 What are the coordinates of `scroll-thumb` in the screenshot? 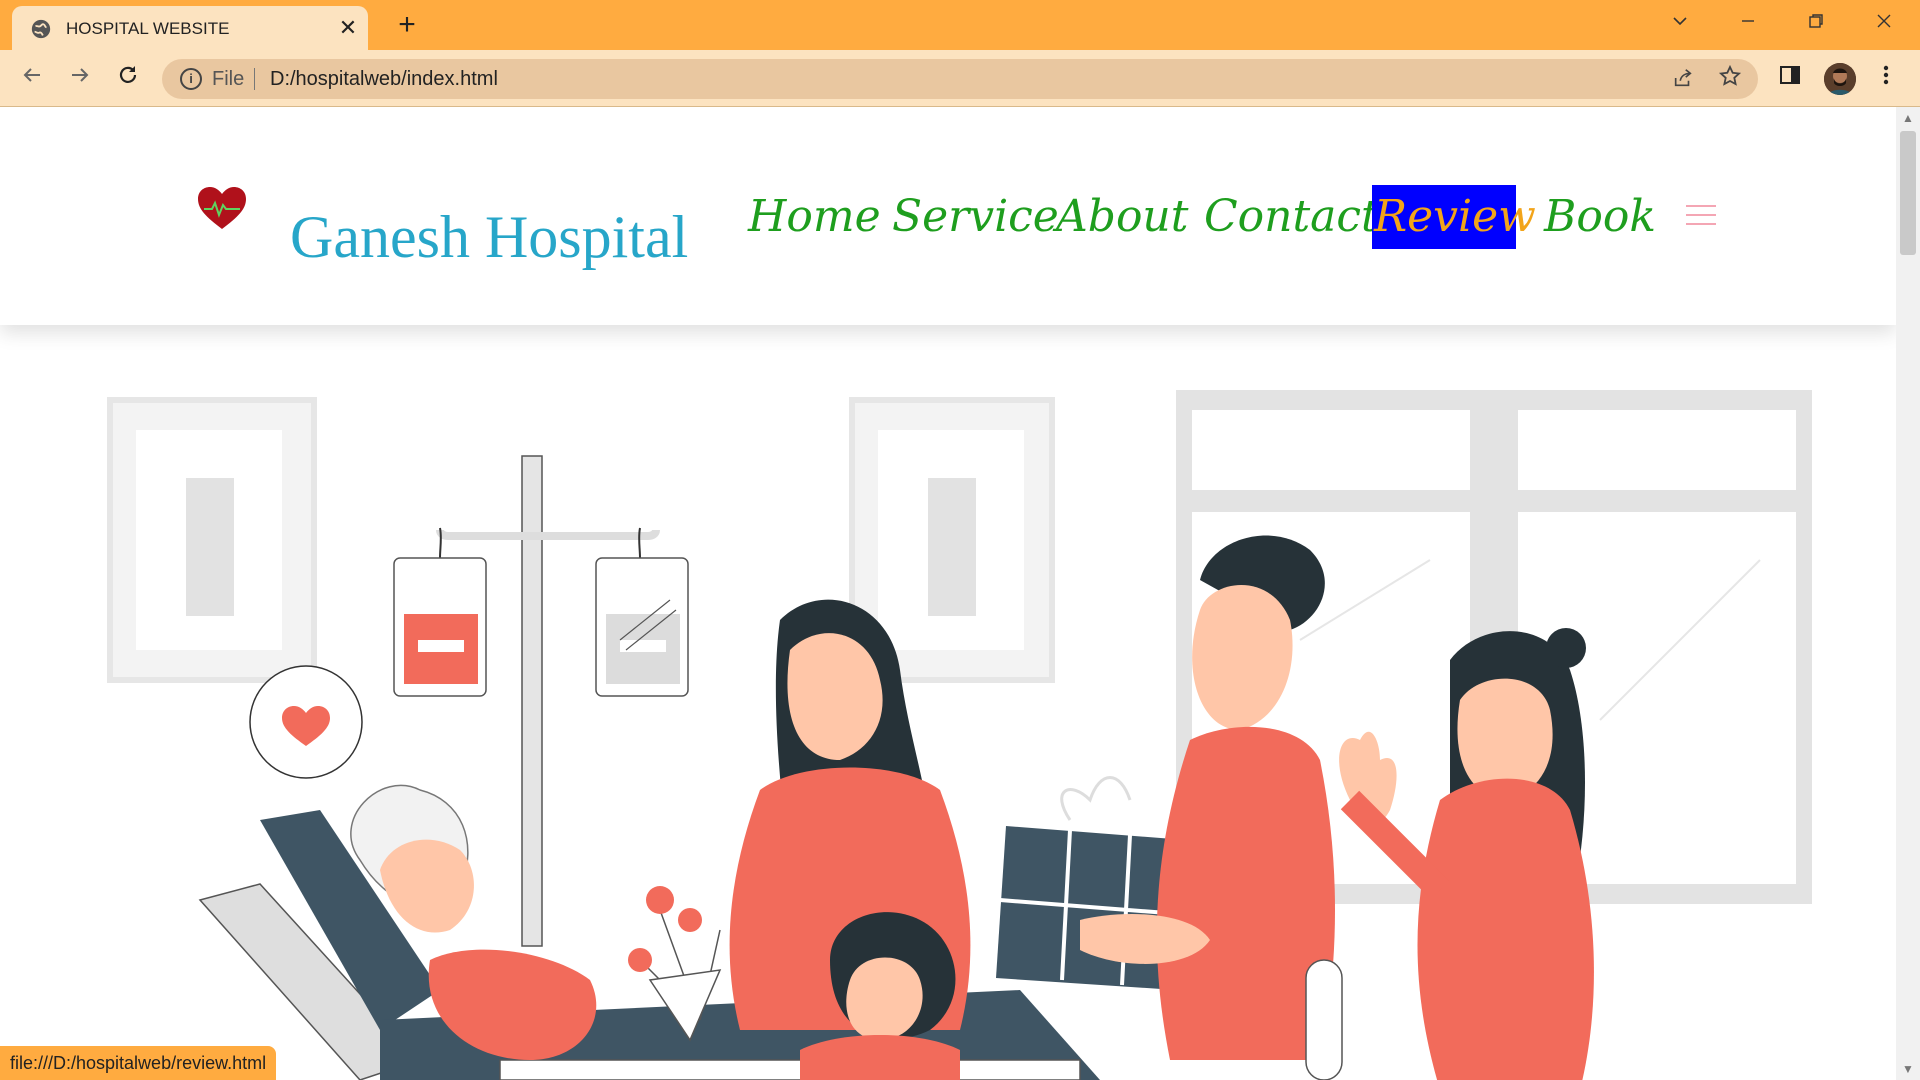 It's located at (1908, 193).